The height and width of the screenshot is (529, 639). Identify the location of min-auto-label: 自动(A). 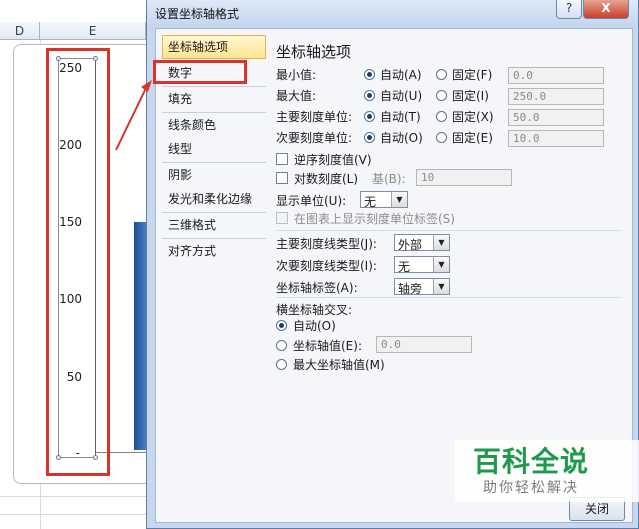
(401, 74).